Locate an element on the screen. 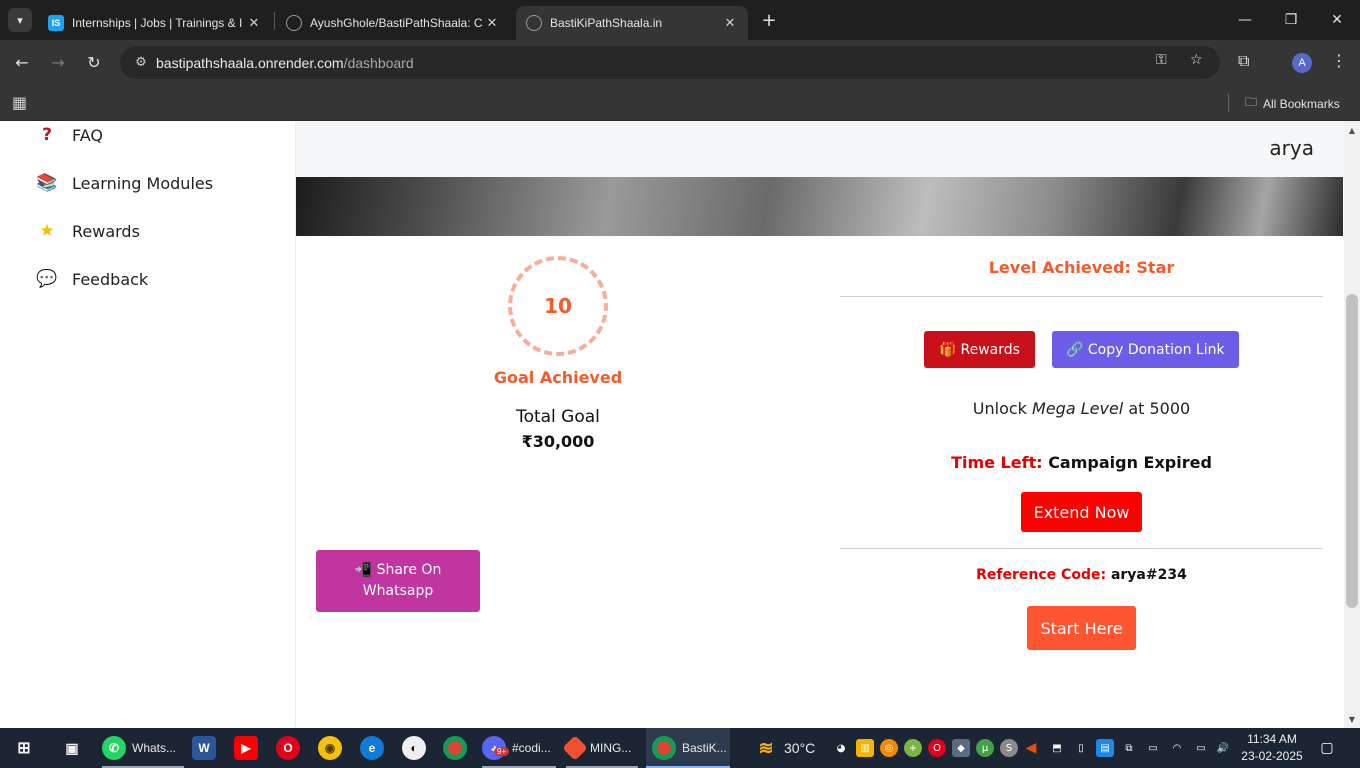  tab-internshala: IS Internships | Jobs | Trainings & I ✕ is located at coordinates (155, 23).